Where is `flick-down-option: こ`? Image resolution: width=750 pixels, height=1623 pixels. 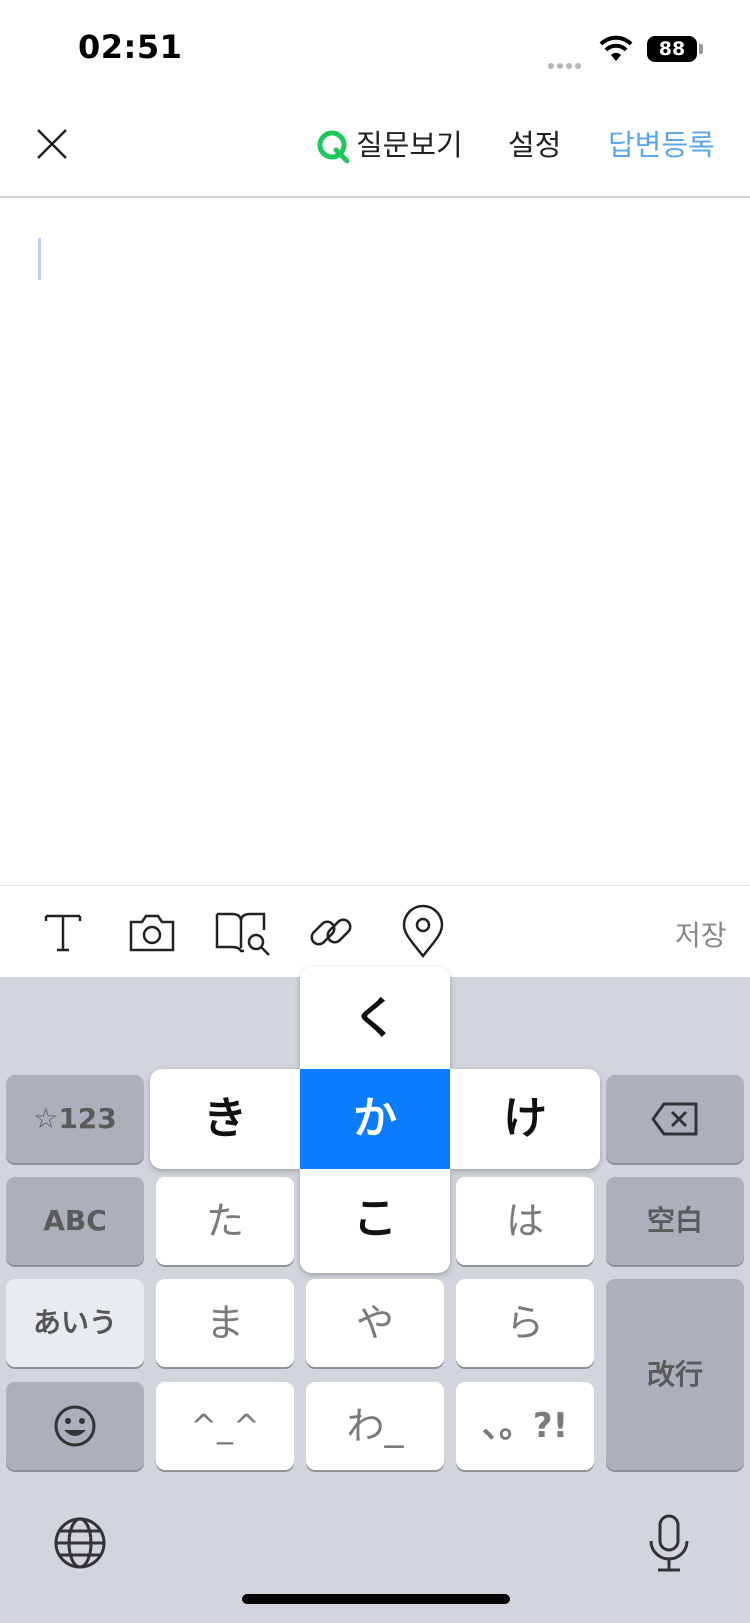 flick-down-option: こ is located at coordinates (375, 1221).